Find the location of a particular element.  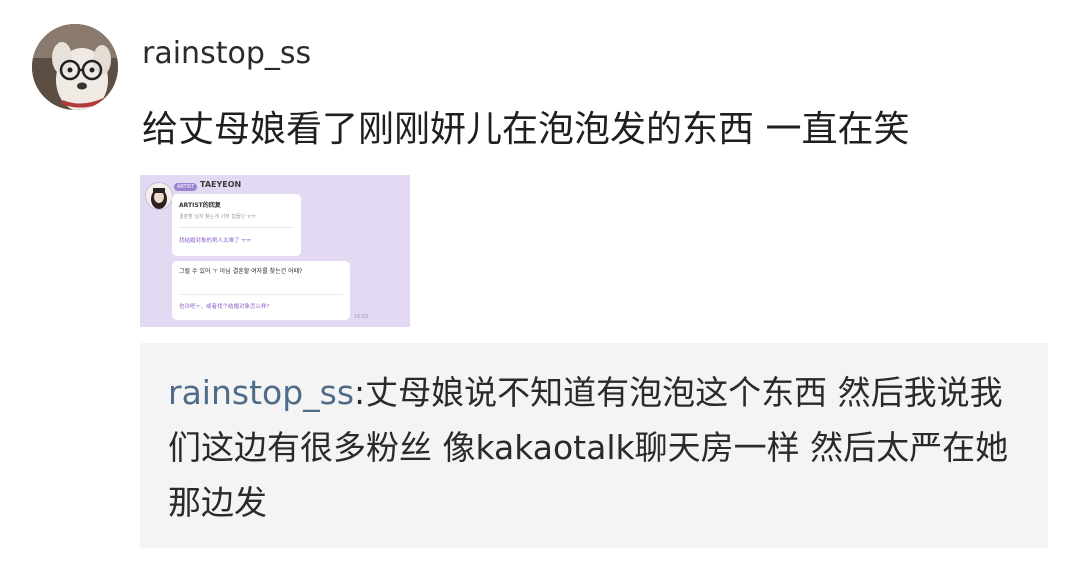

reply-title: ARTIST的回复 is located at coordinates (200, 205).